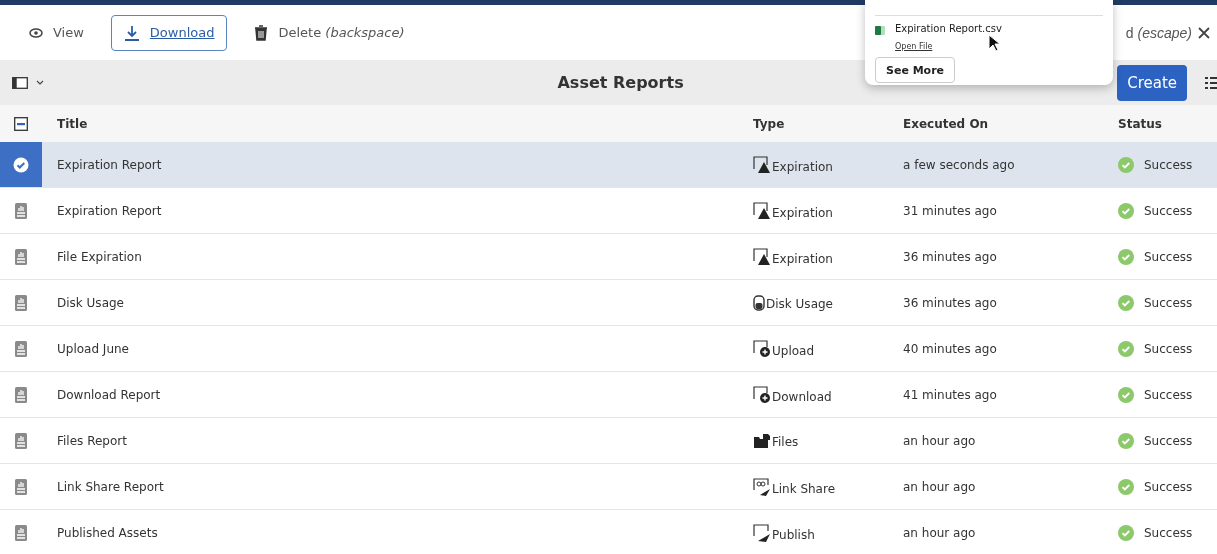  Describe the element at coordinates (397, 123) in the screenshot. I see `column-header: Title` at that location.